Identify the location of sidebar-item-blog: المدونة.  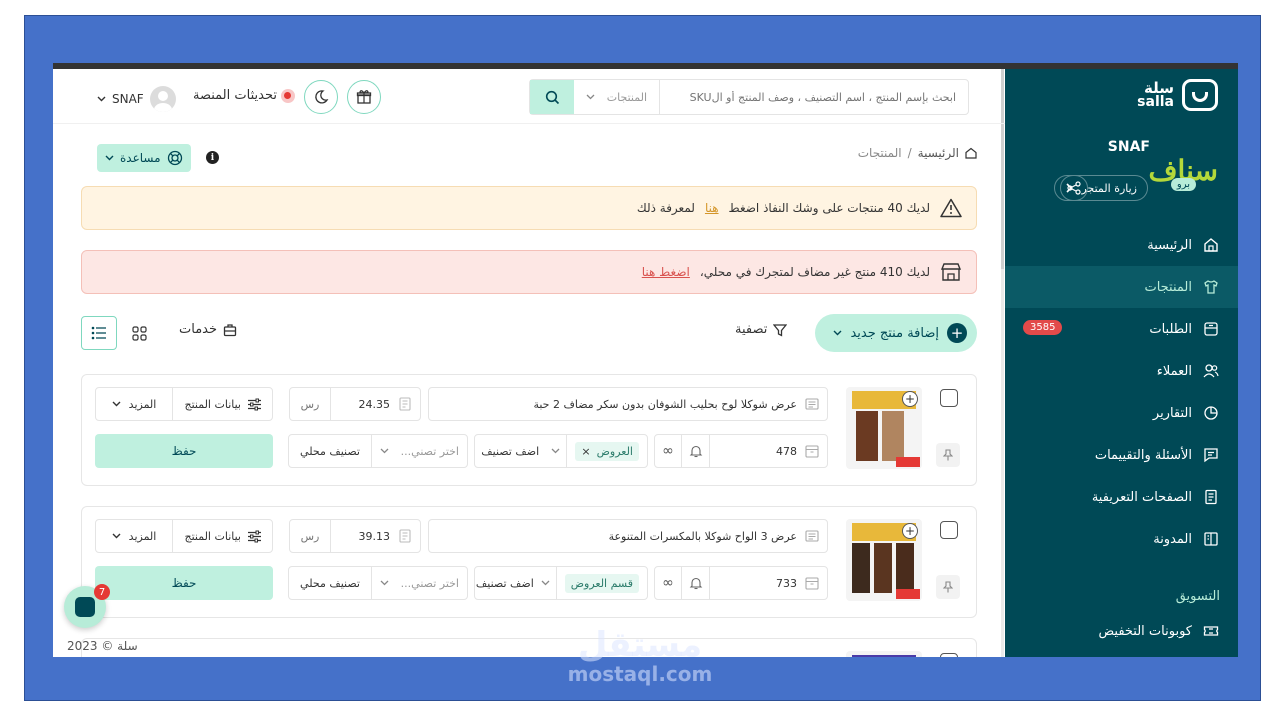
(1121, 539).